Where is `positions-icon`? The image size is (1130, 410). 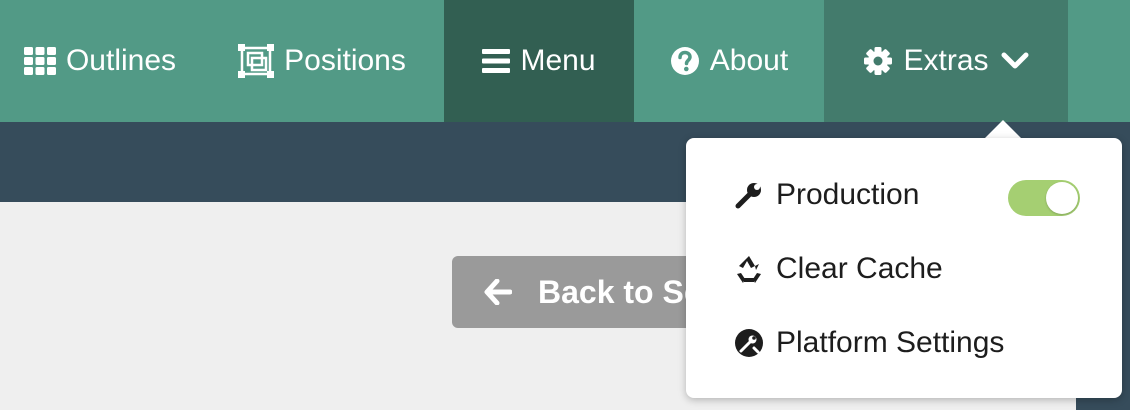
positions-icon is located at coordinates (256, 61).